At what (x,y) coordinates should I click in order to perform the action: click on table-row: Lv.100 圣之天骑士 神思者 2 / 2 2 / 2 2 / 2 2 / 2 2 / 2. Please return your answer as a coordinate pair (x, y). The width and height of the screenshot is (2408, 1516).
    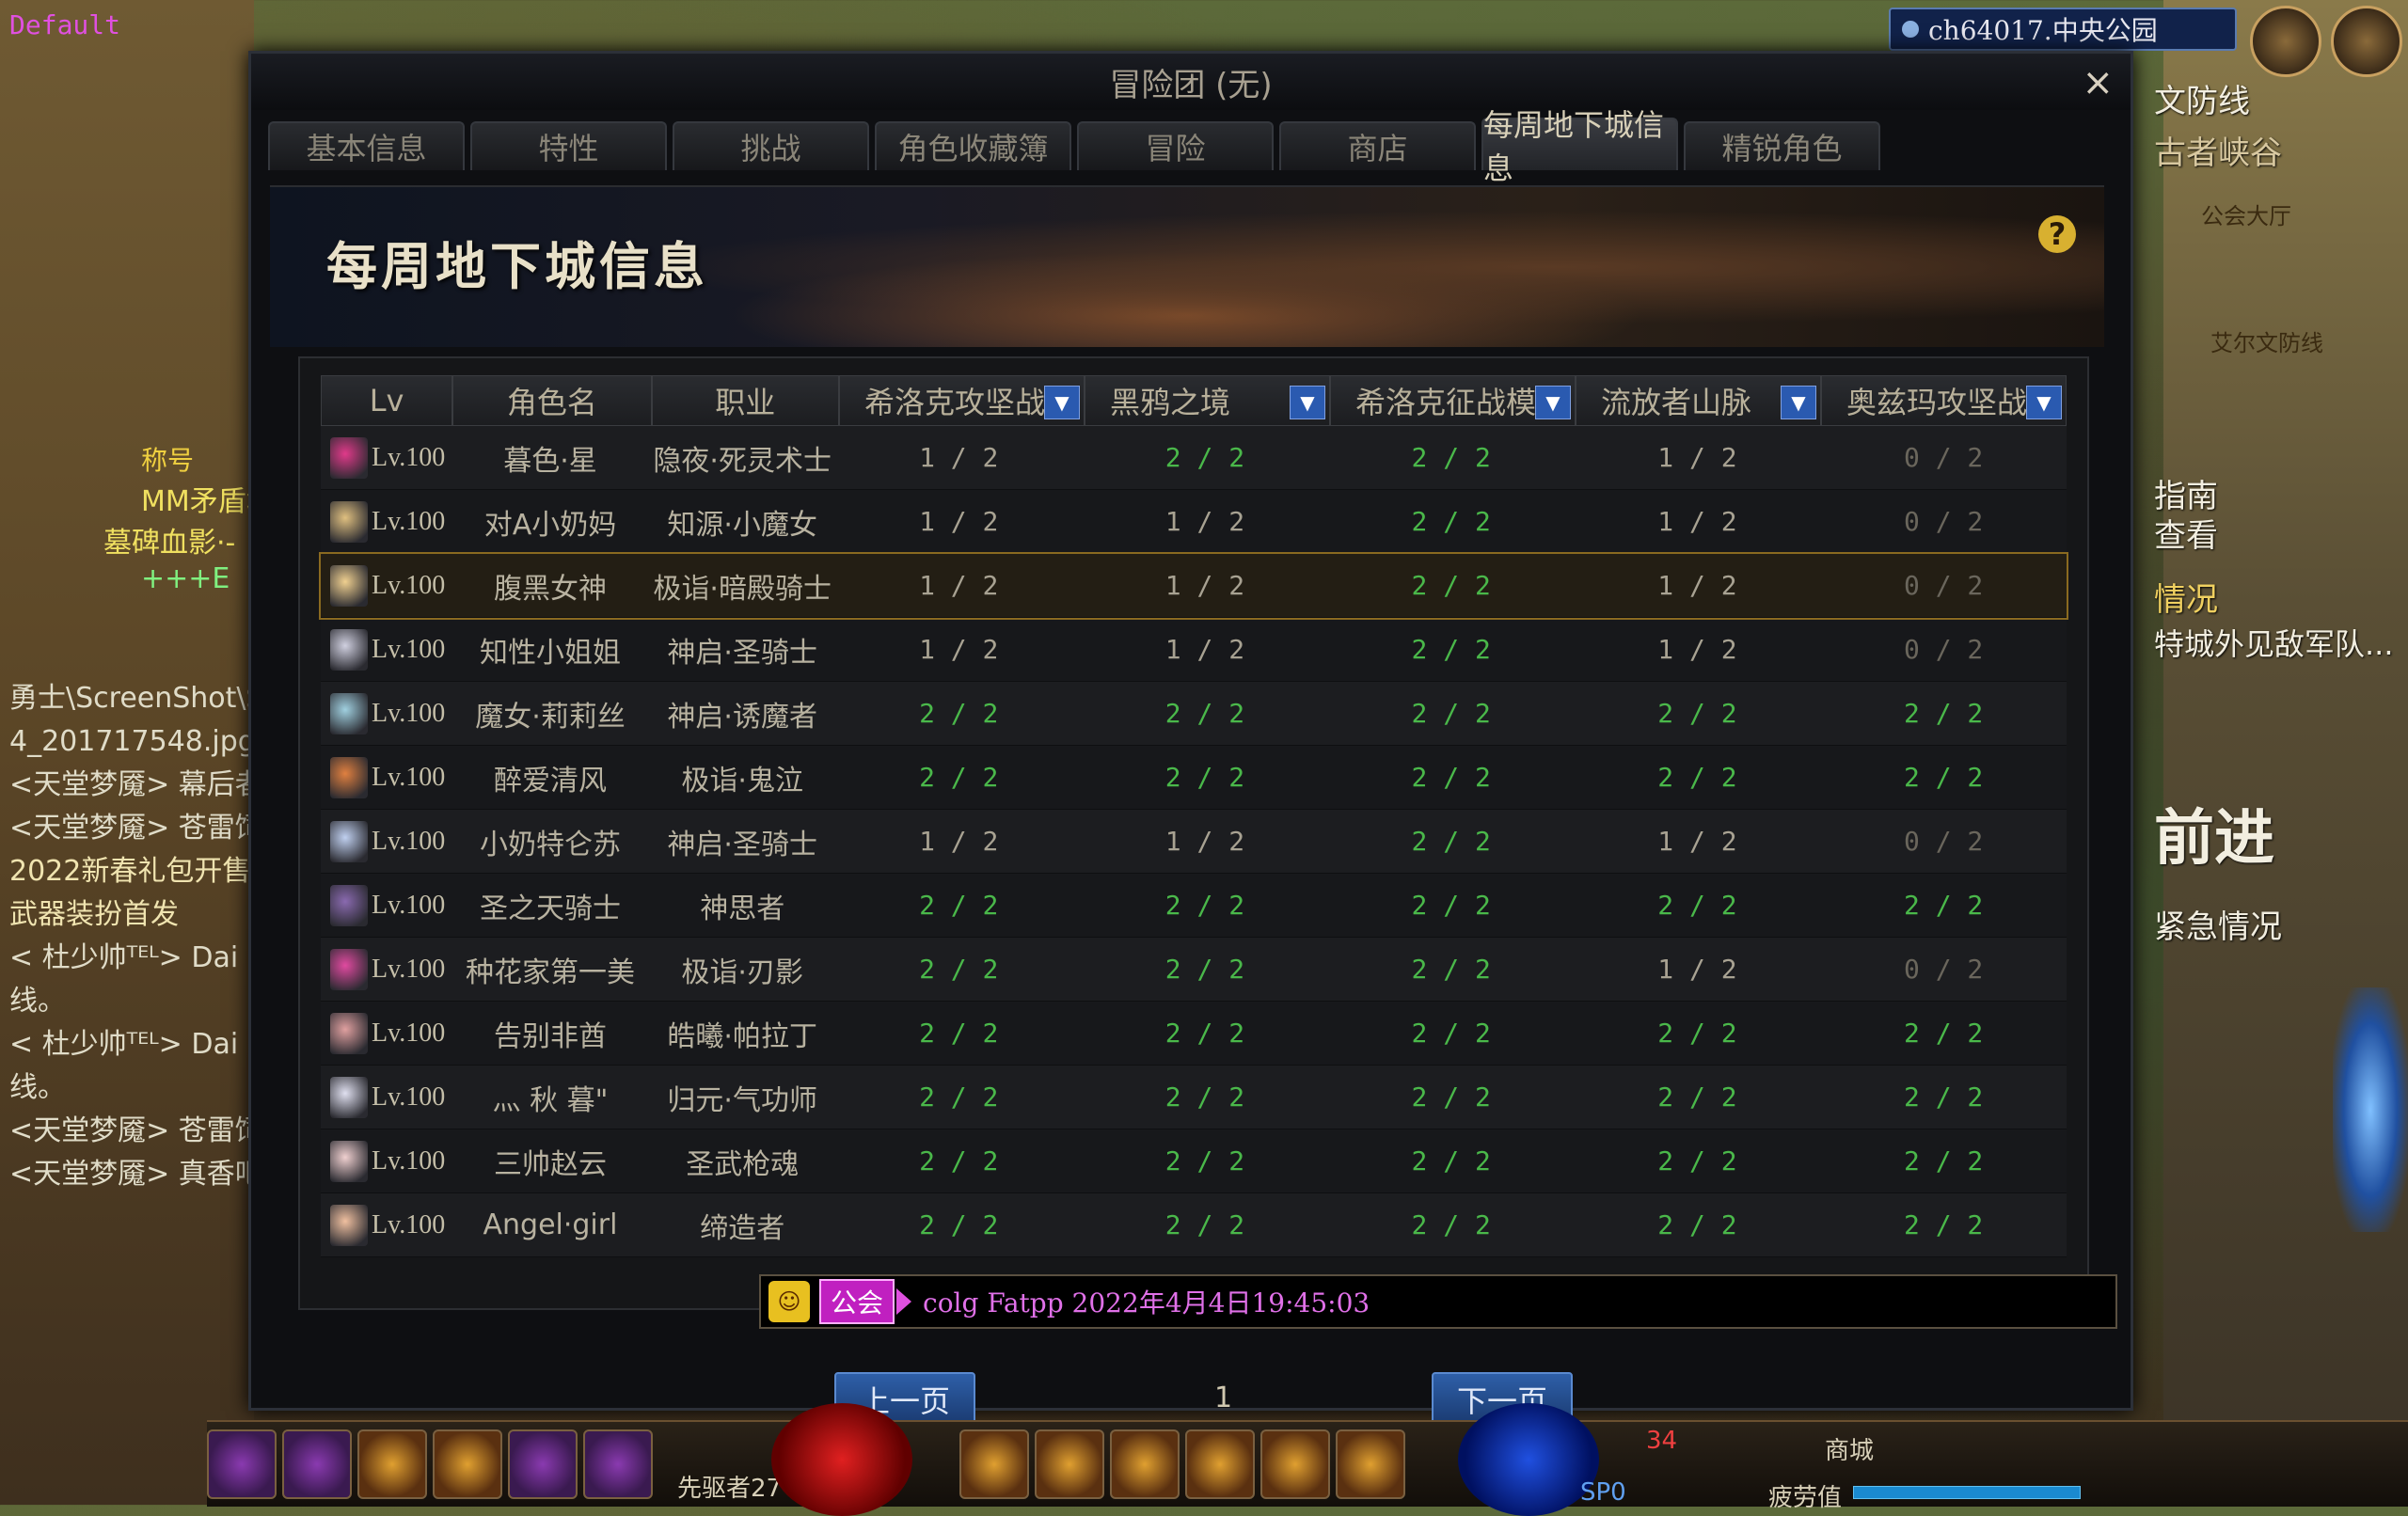
    Looking at the image, I should click on (1194, 906).